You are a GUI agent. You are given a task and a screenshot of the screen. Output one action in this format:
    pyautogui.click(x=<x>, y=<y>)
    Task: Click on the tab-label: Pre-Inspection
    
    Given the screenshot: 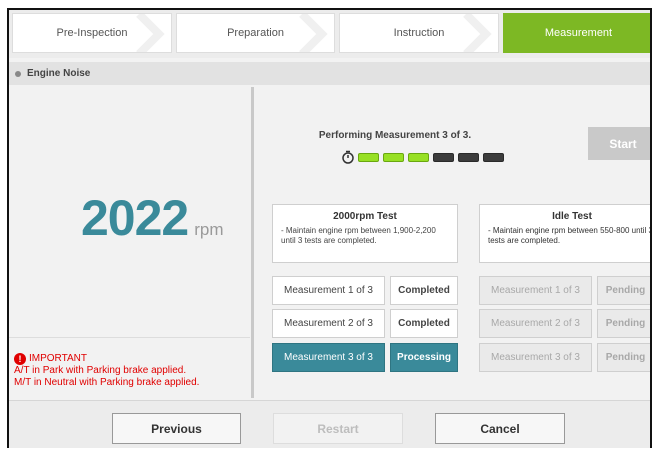 What is the action you would take?
    pyautogui.click(x=92, y=33)
    